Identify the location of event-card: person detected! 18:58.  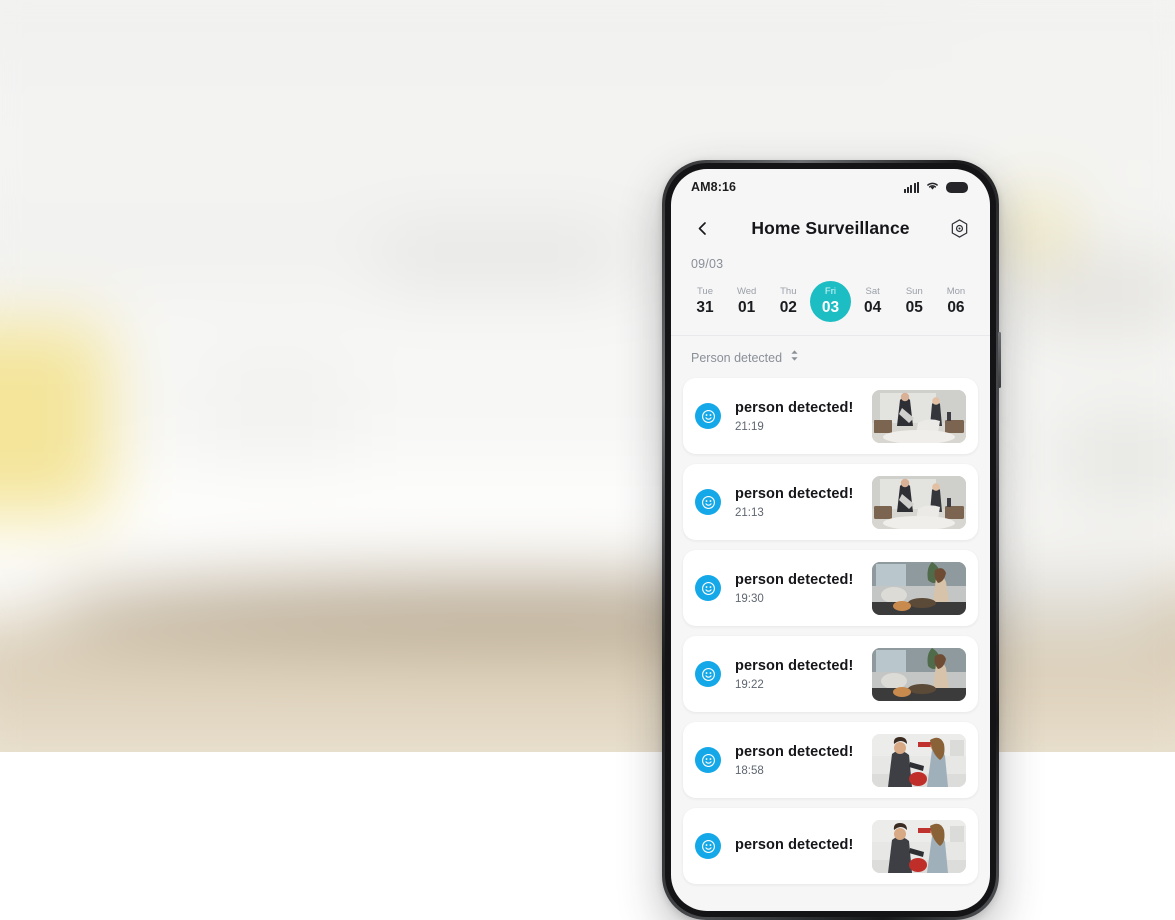
(830, 760).